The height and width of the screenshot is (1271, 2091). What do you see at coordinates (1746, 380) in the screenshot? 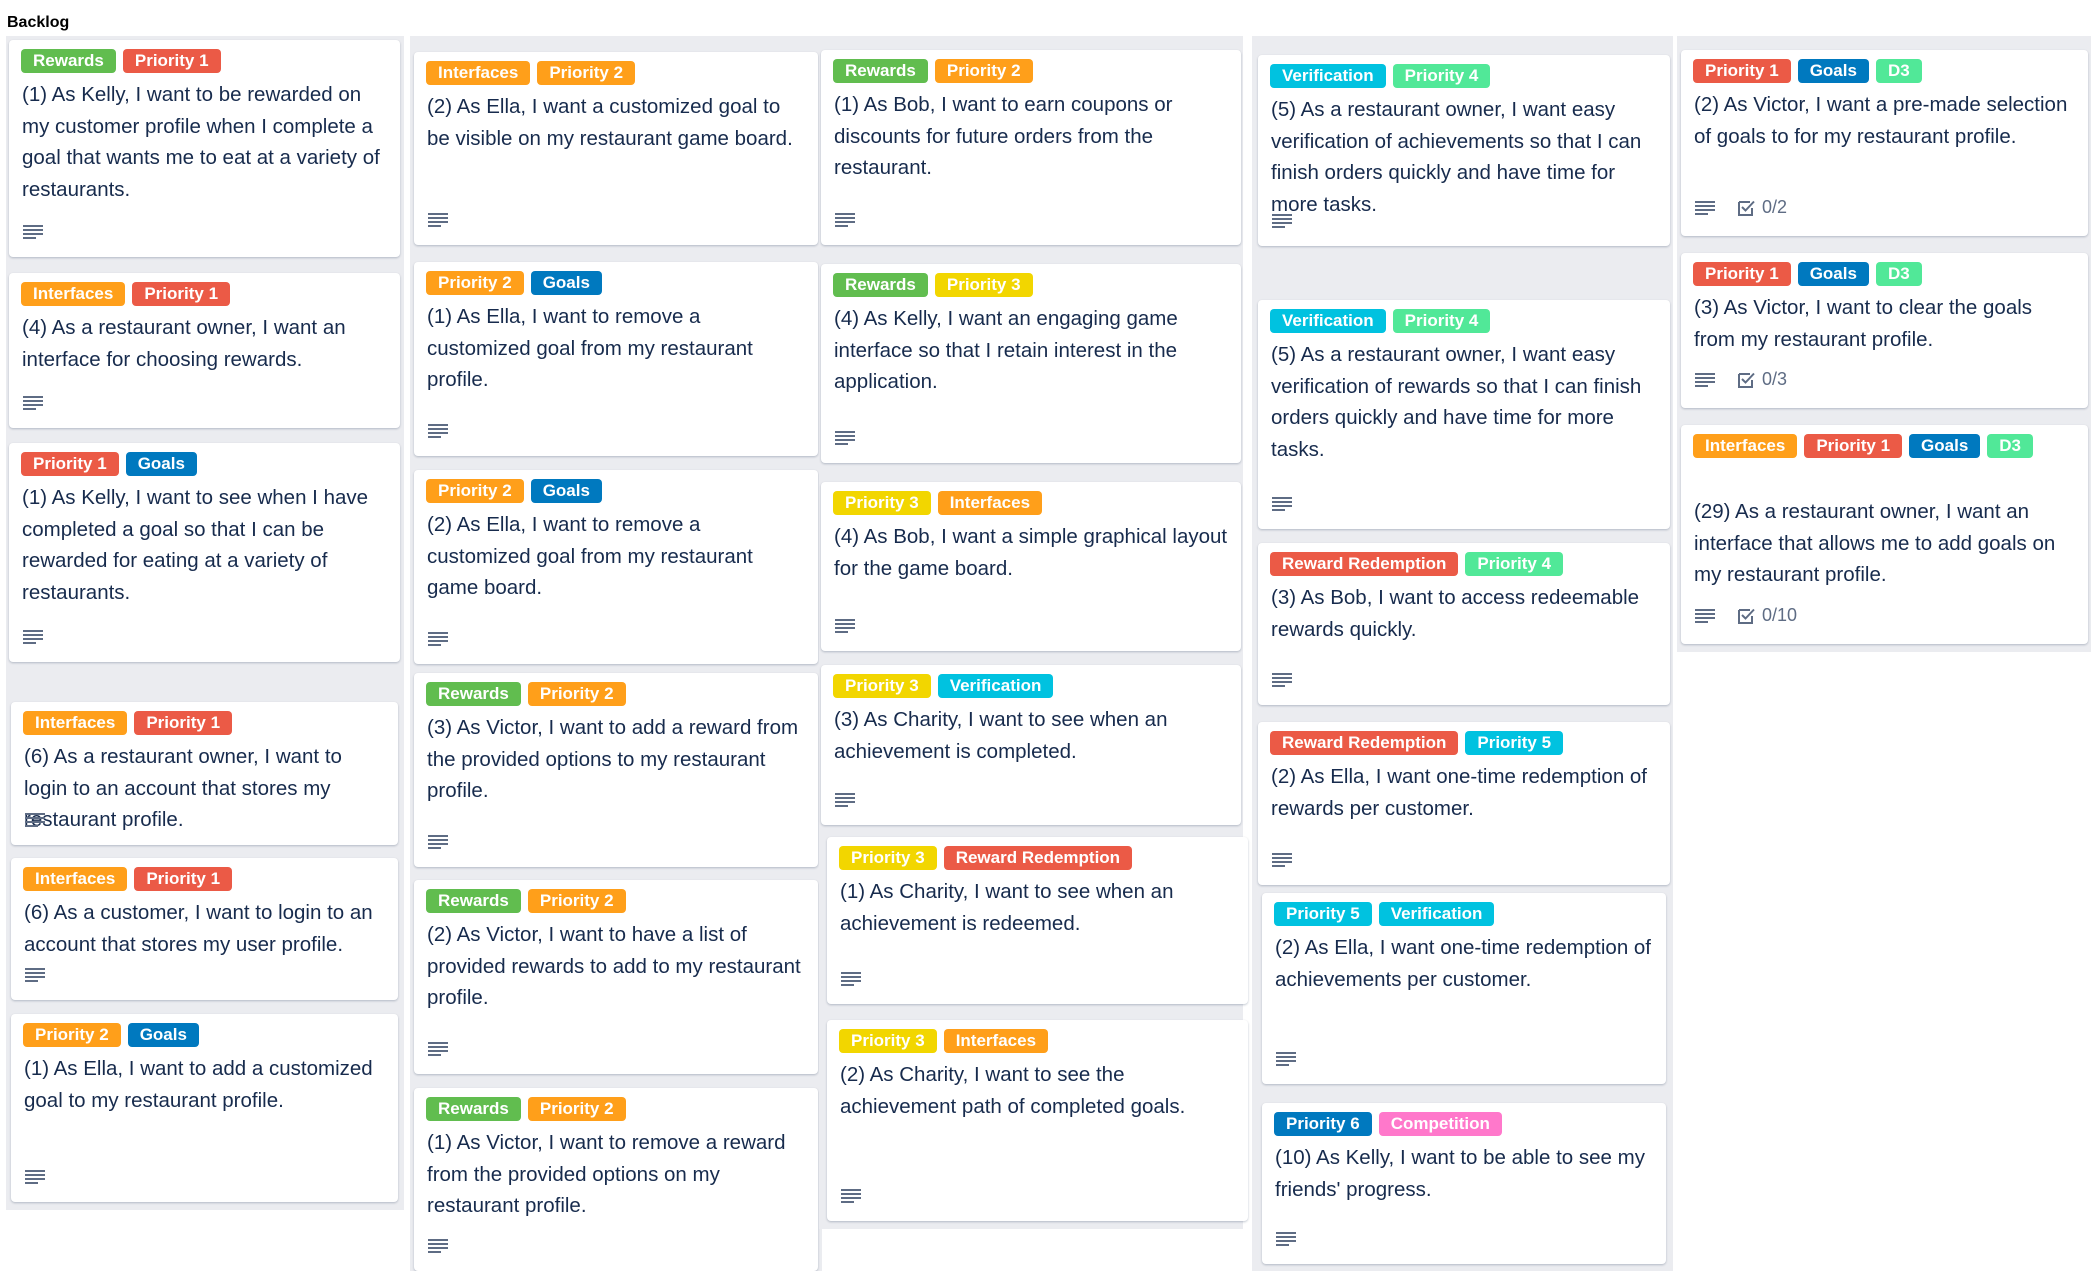
I see `checklist-icon` at bounding box center [1746, 380].